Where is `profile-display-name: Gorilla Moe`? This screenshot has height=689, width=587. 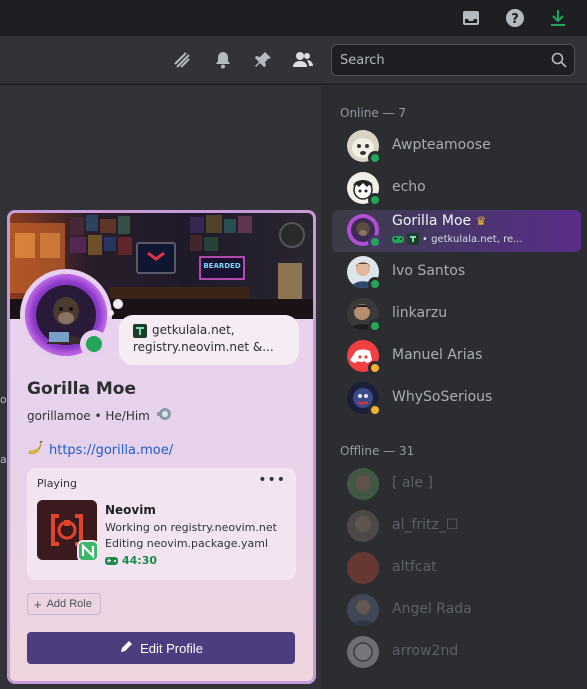 profile-display-name: Gorilla Moe is located at coordinates (82, 389).